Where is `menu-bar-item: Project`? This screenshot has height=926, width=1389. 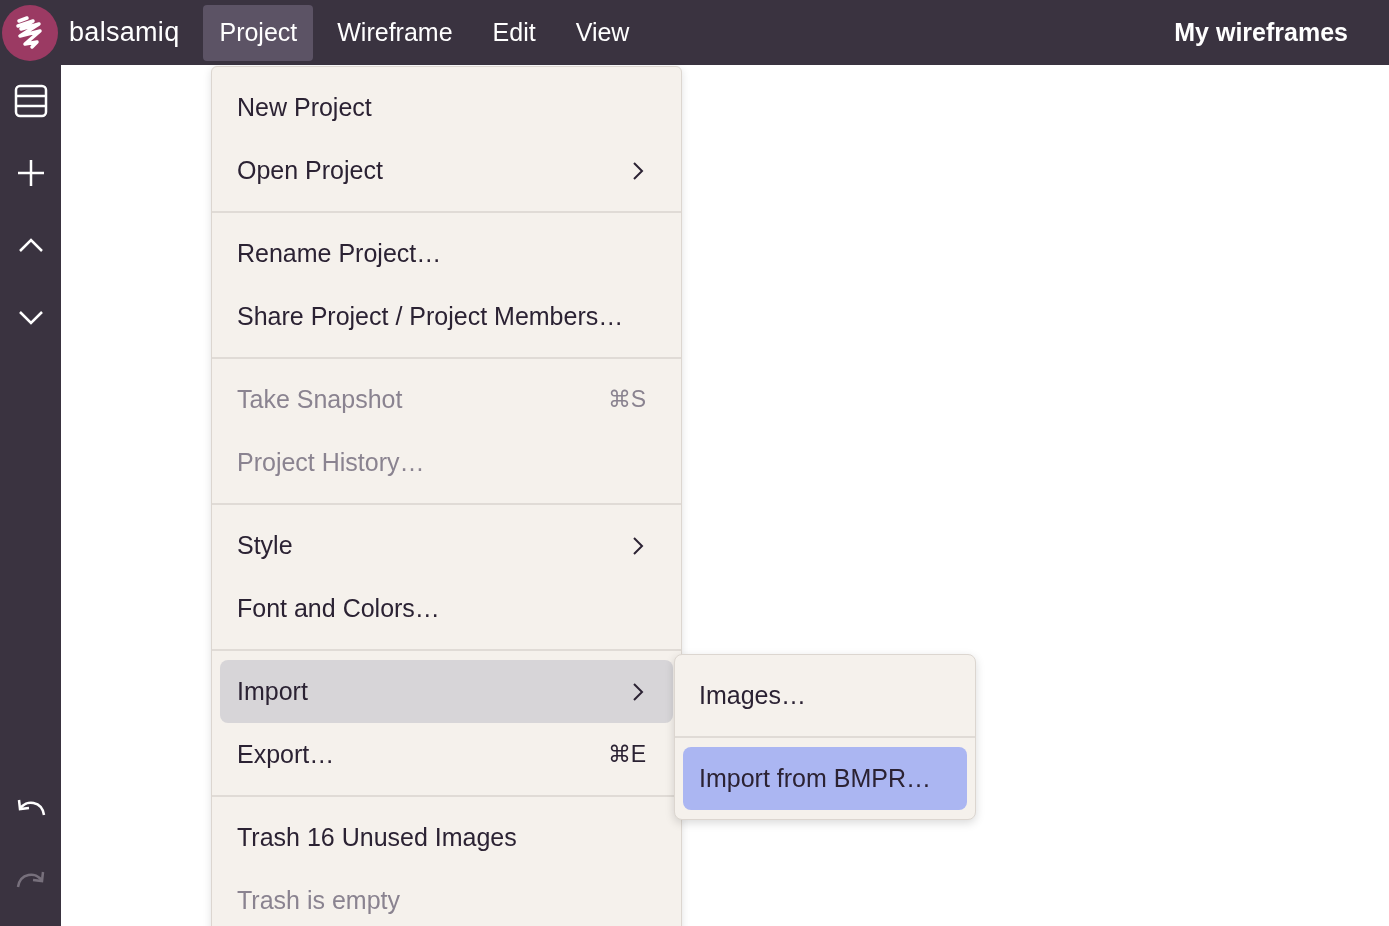 menu-bar-item: Project is located at coordinates (258, 32).